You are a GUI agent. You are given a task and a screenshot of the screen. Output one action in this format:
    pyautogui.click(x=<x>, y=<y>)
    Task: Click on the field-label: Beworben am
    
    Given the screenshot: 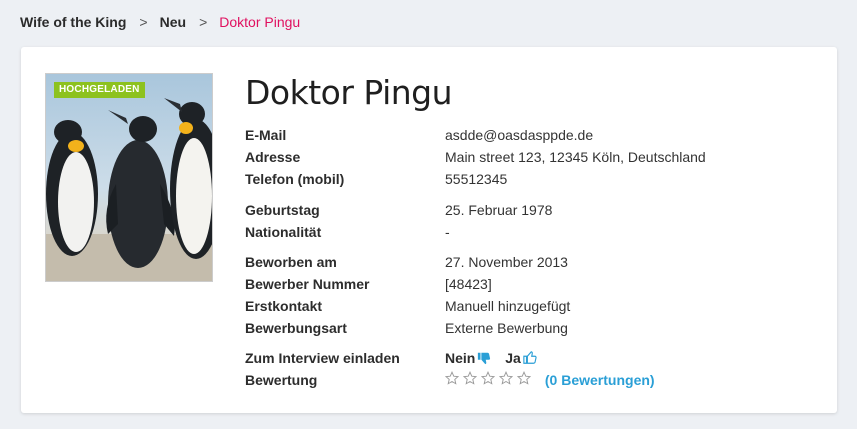 What is the action you would take?
    pyautogui.click(x=291, y=262)
    